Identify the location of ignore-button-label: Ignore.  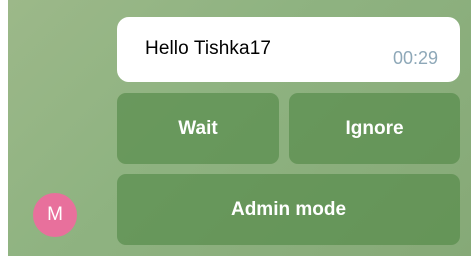
(374, 128).